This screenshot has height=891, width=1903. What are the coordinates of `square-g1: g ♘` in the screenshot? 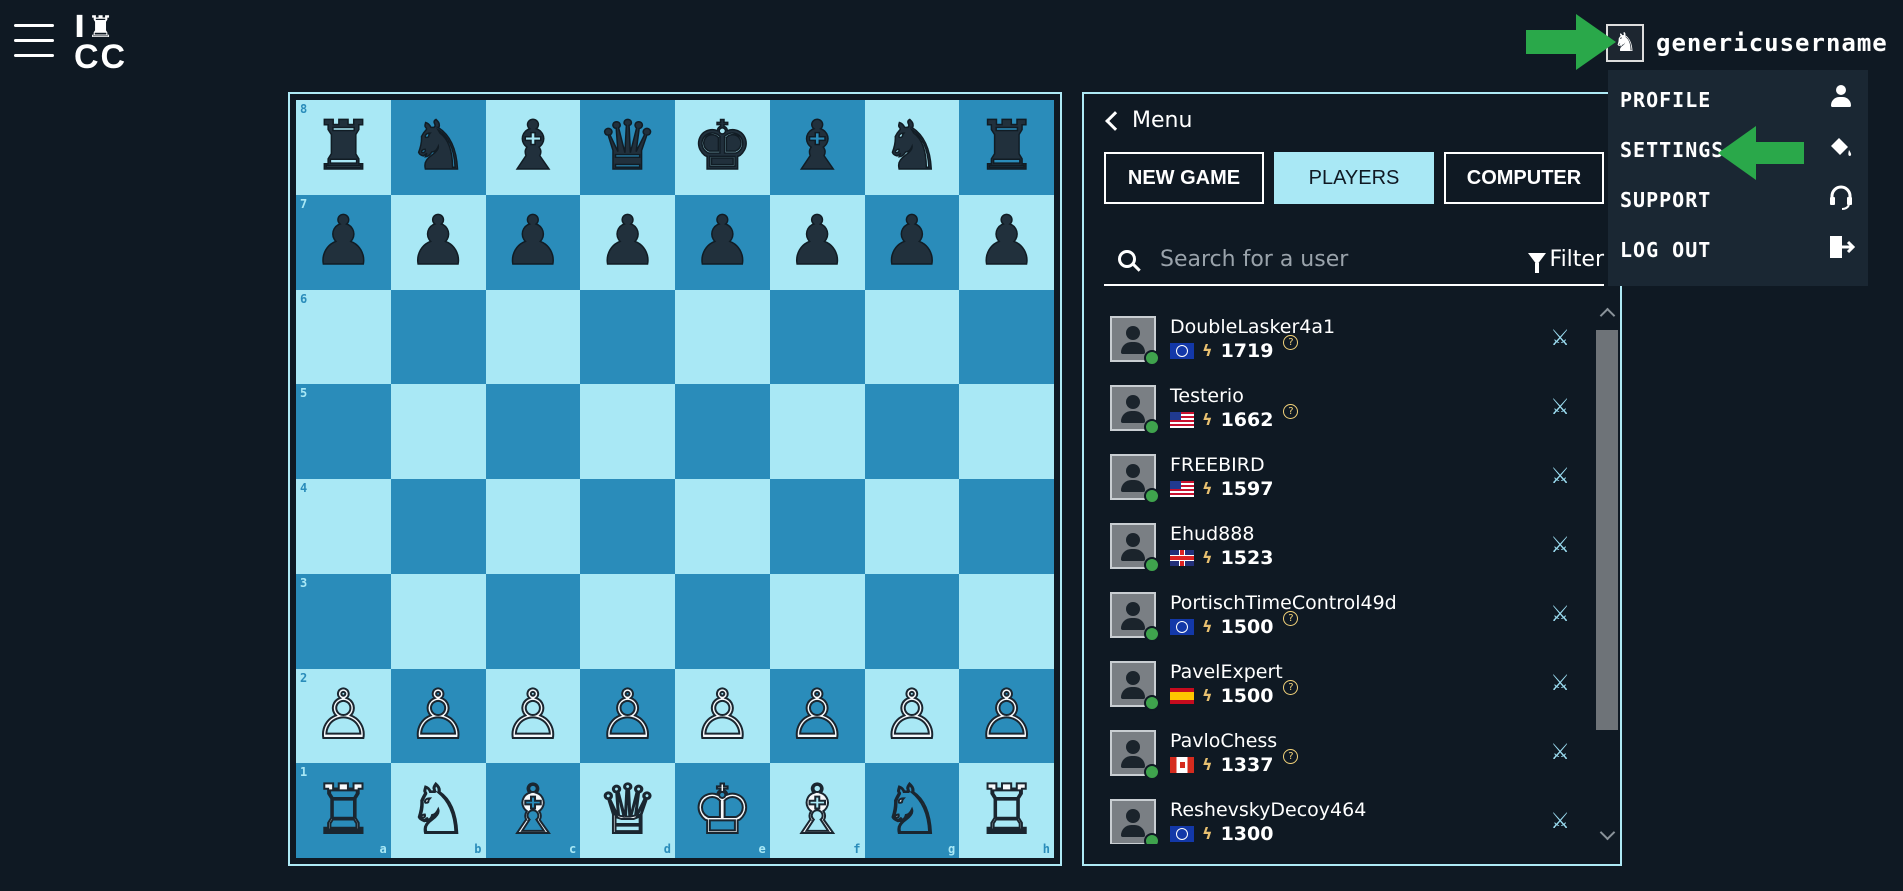 It's located at (912, 810).